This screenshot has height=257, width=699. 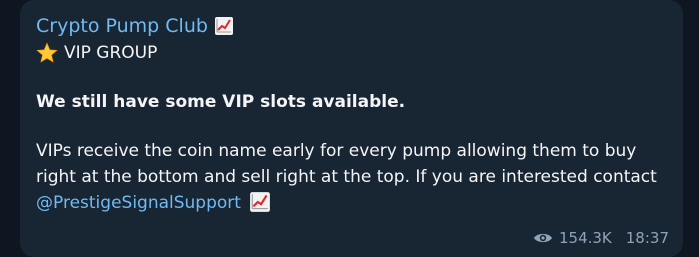 What do you see at coordinates (111, 53) in the screenshot?
I see `vip-group-label: VIP GROUP` at bounding box center [111, 53].